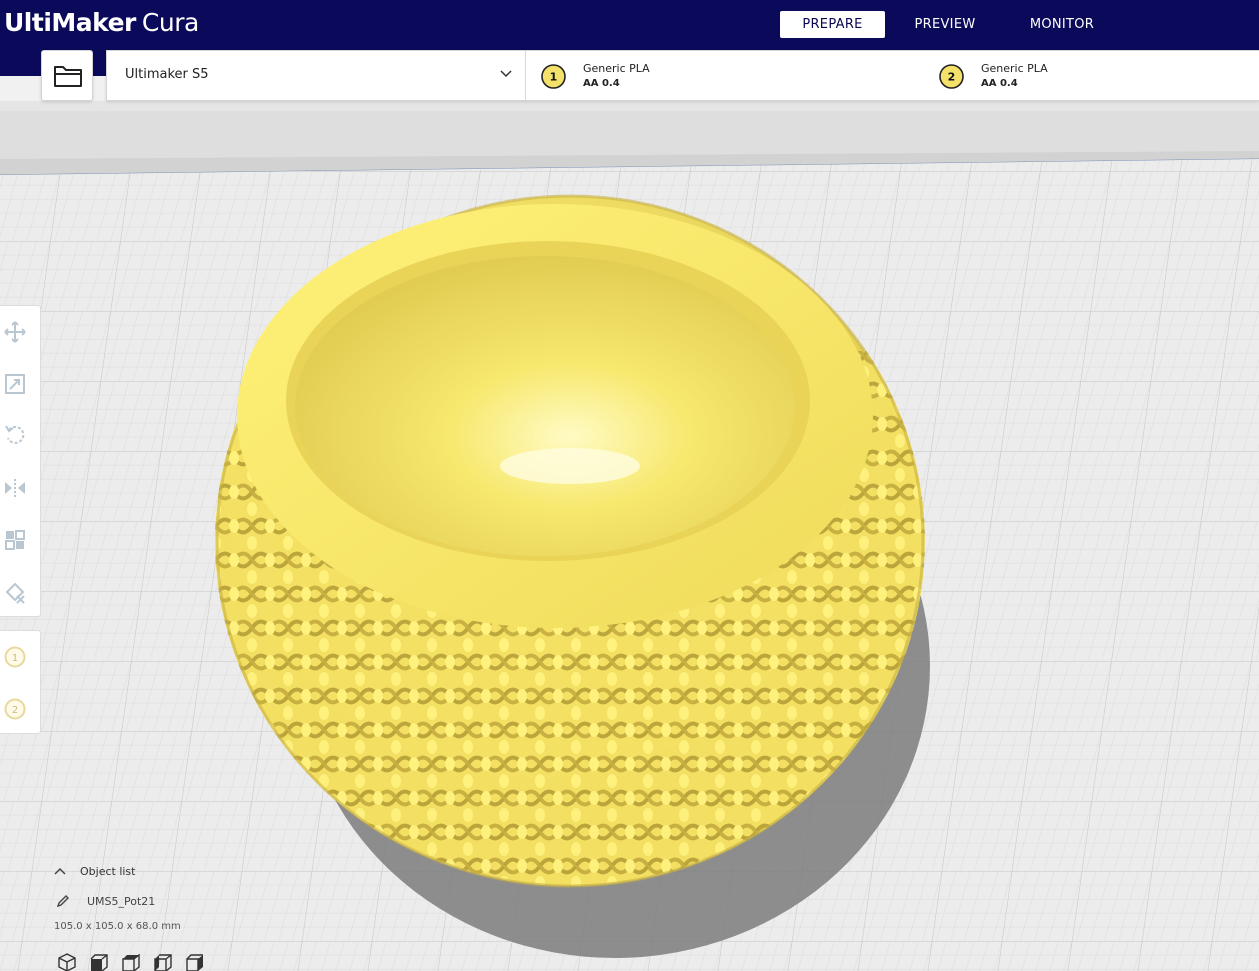 This screenshot has height=971, width=1259. What do you see at coordinates (15, 488) in the screenshot?
I see `mirror-icon` at bounding box center [15, 488].